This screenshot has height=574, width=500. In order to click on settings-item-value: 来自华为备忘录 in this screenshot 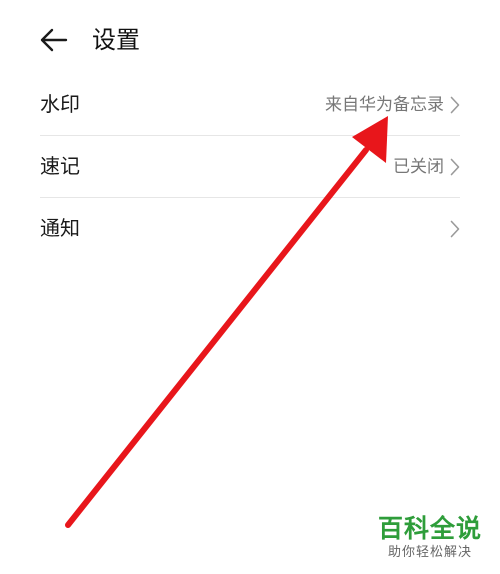, I will do `click(384, 105)`.